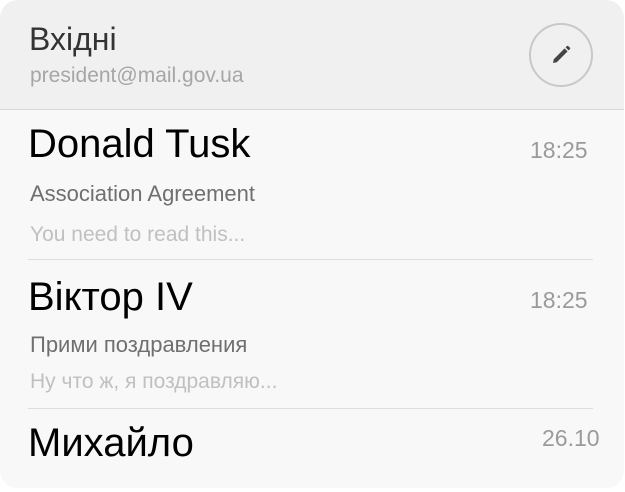 This screenshot has width=625, height=492. I want to click on message-sender: Donald Tusk, so click(139, 144).